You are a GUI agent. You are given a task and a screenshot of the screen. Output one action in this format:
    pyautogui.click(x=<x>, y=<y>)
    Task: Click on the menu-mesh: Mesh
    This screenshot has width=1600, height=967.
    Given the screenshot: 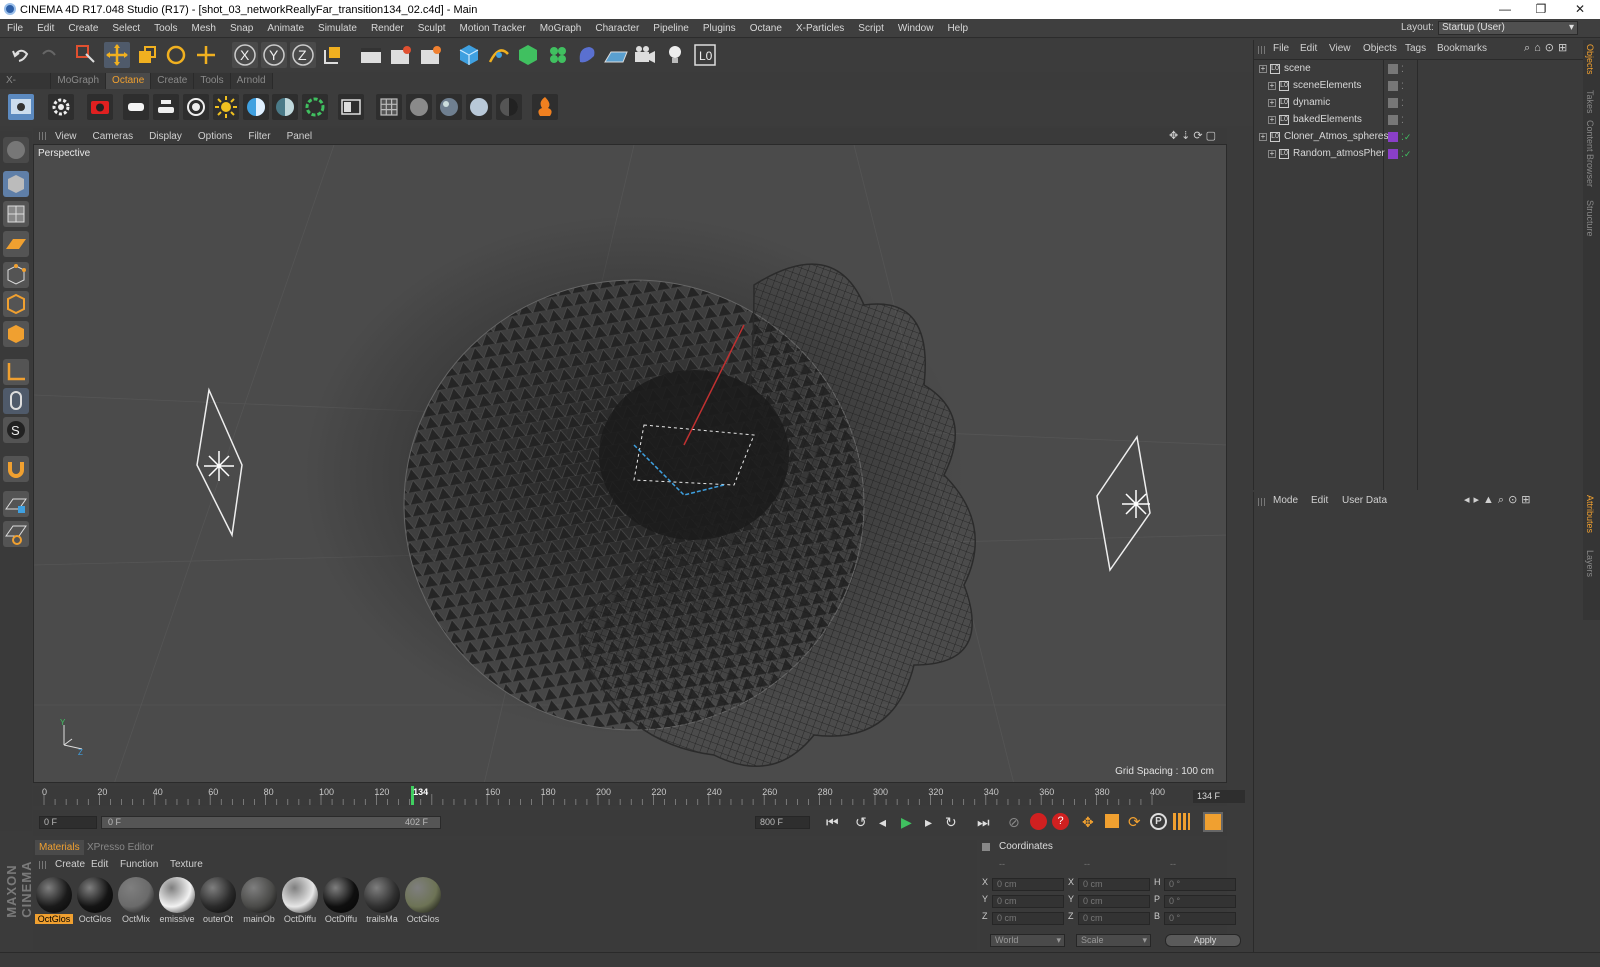 What is the action you would take?
    pyautogui.click(x=204, y=28)
    